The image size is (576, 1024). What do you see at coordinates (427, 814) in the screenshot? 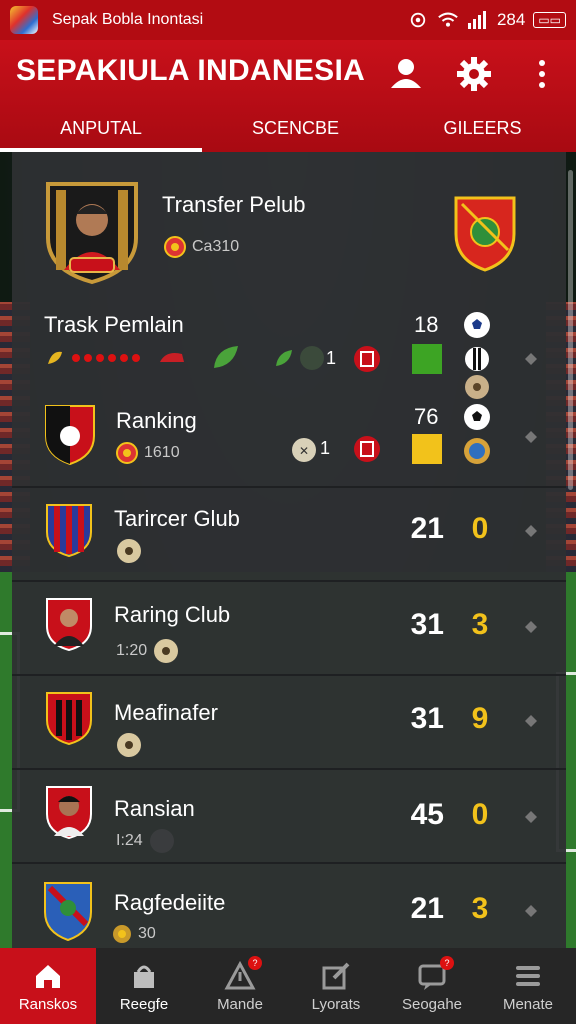
I see `score-home: 45` at bounding box center [427, 814].